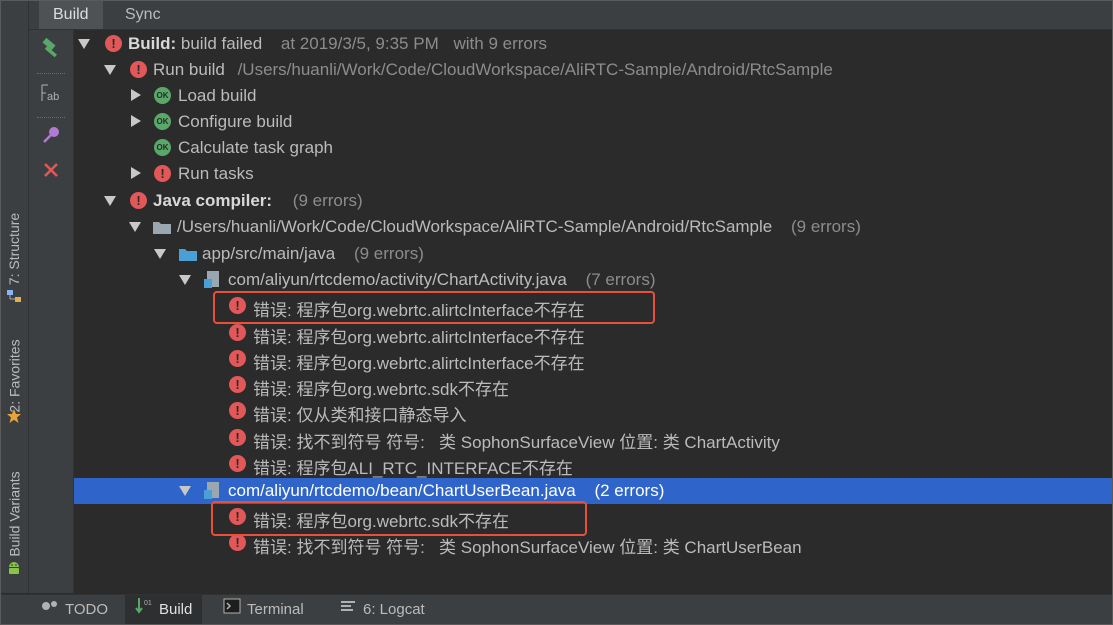 This screenshot has width=1113, height=625. I want to click on build-tab: 01 Build, so click(164, 609).